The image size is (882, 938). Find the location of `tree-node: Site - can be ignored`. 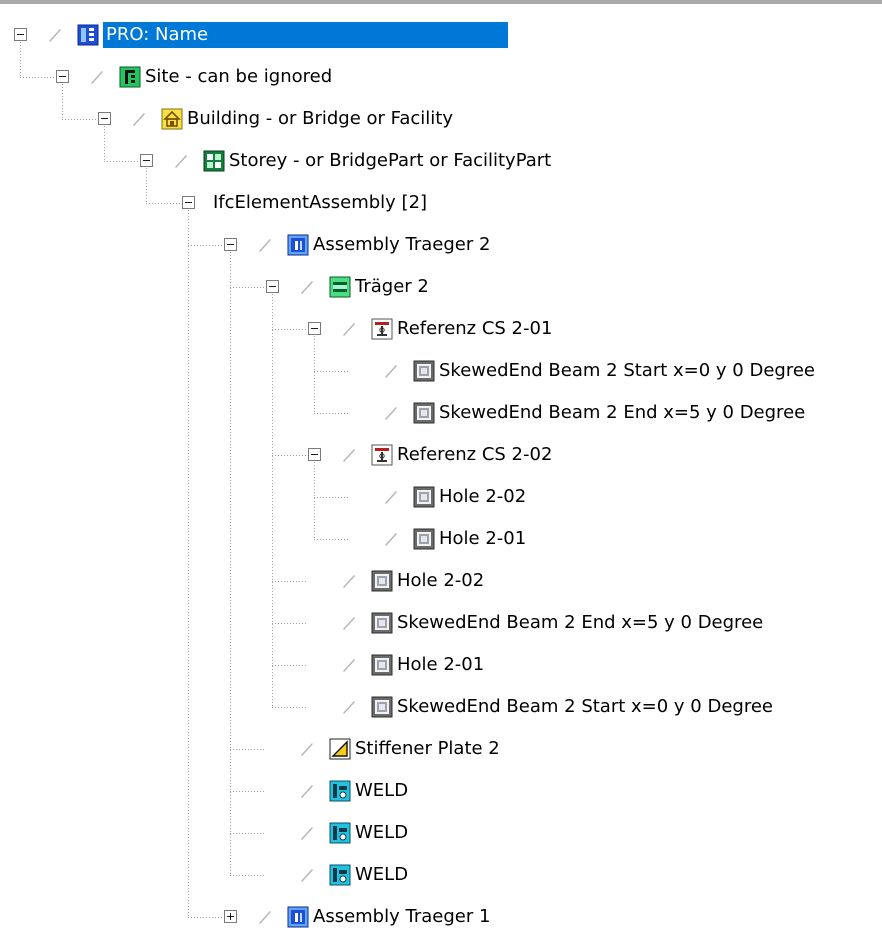

tree-node: Site - can be ignored is located at coordinates (441, 77).